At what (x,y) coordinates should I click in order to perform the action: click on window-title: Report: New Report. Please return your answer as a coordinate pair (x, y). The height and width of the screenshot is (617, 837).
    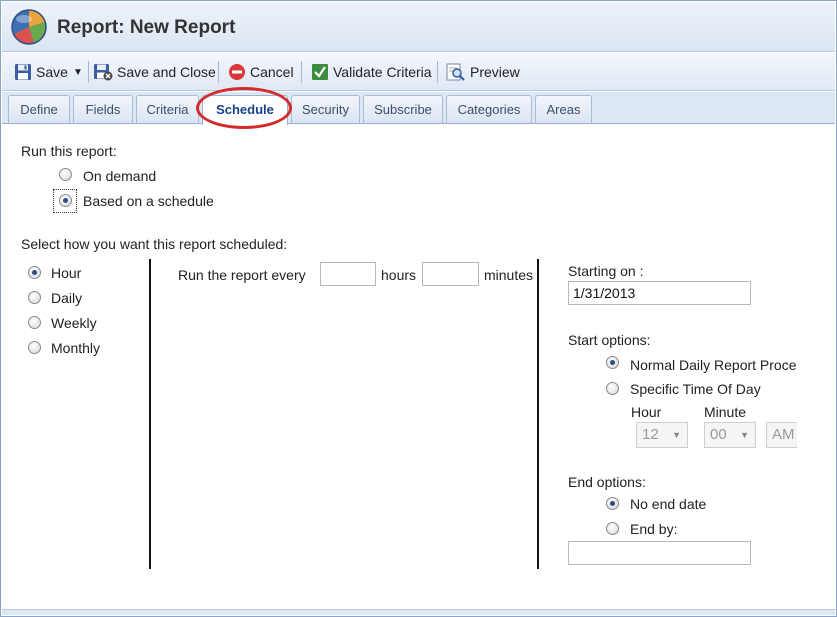
    Looking at the image, I should click on (146, 27).